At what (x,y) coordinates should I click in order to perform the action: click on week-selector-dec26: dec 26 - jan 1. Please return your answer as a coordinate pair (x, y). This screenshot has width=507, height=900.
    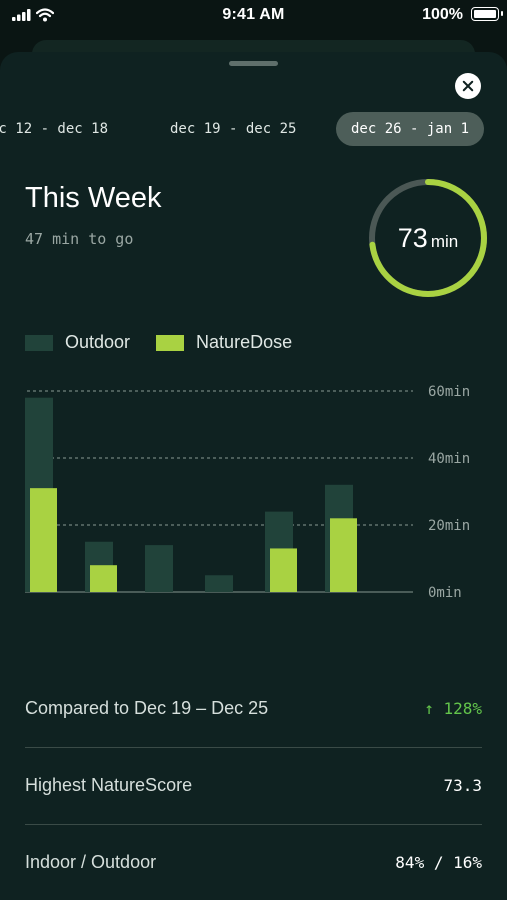
    Looking at the image, I should click on (410, 129).